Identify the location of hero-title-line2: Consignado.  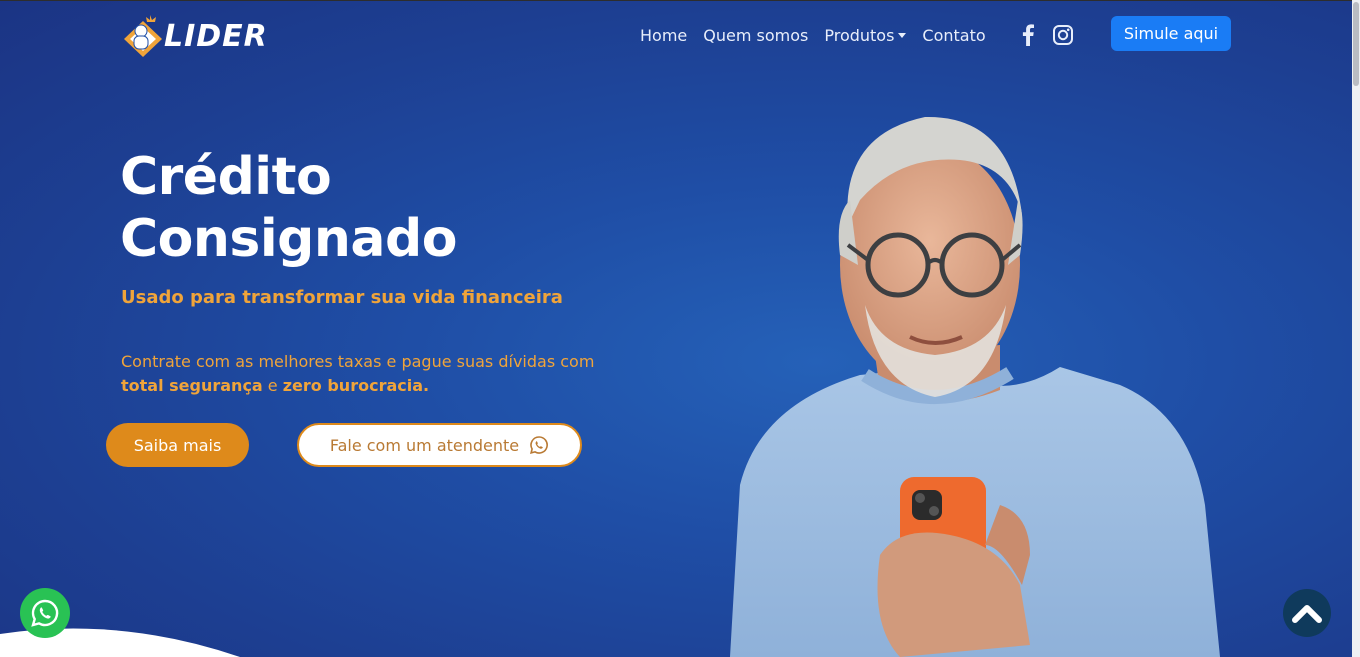
(288, 239).